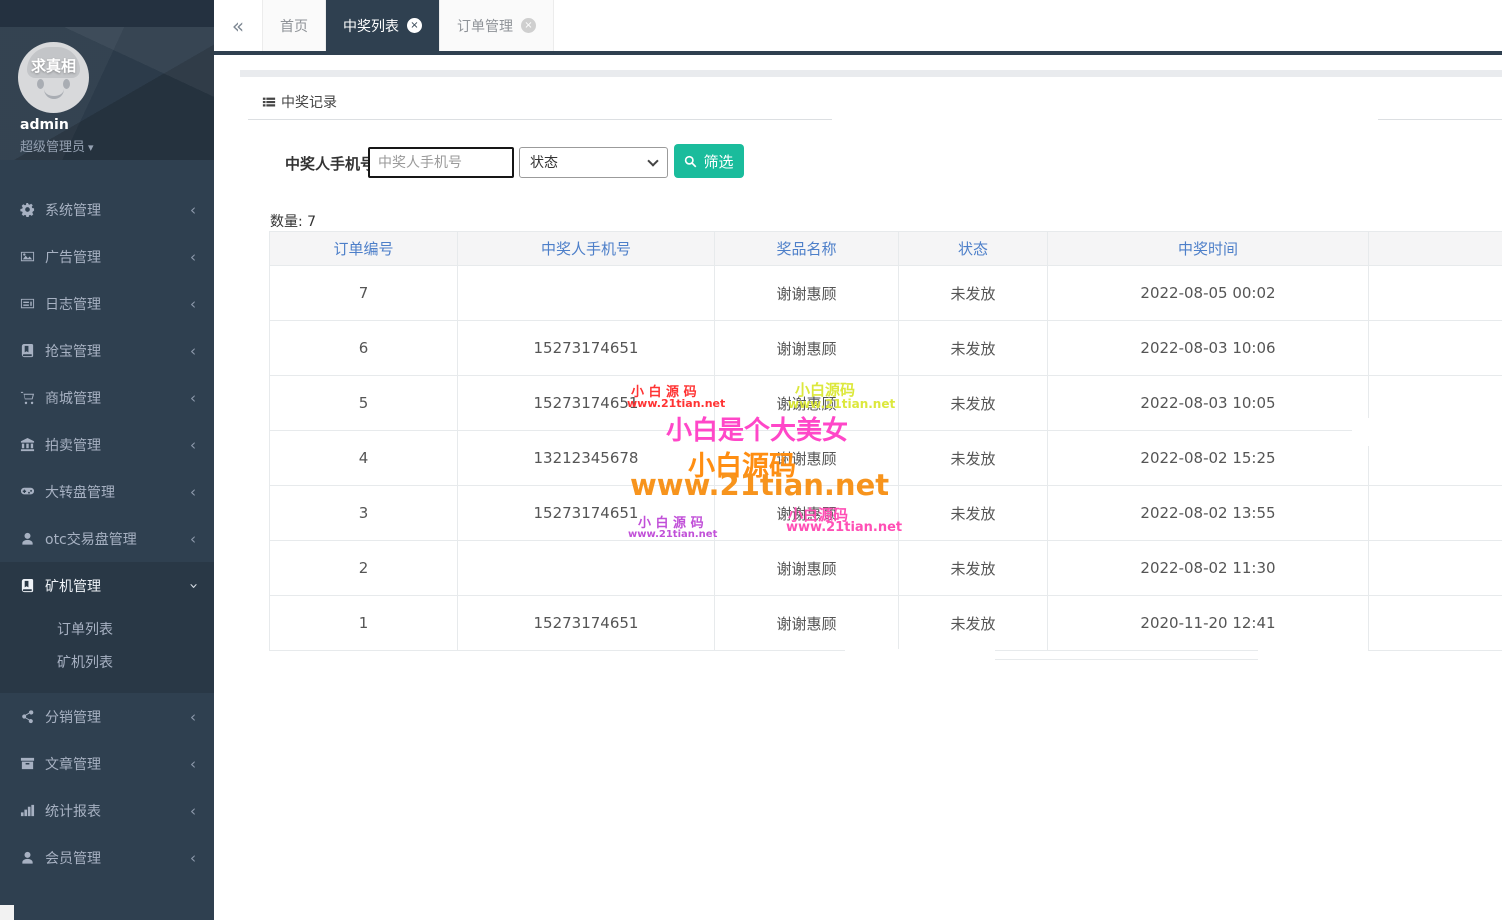  What do you see at coordinates (294, 25) in the screenshot?
I see `tab-0: 首页` at bounding box center [294, 25].